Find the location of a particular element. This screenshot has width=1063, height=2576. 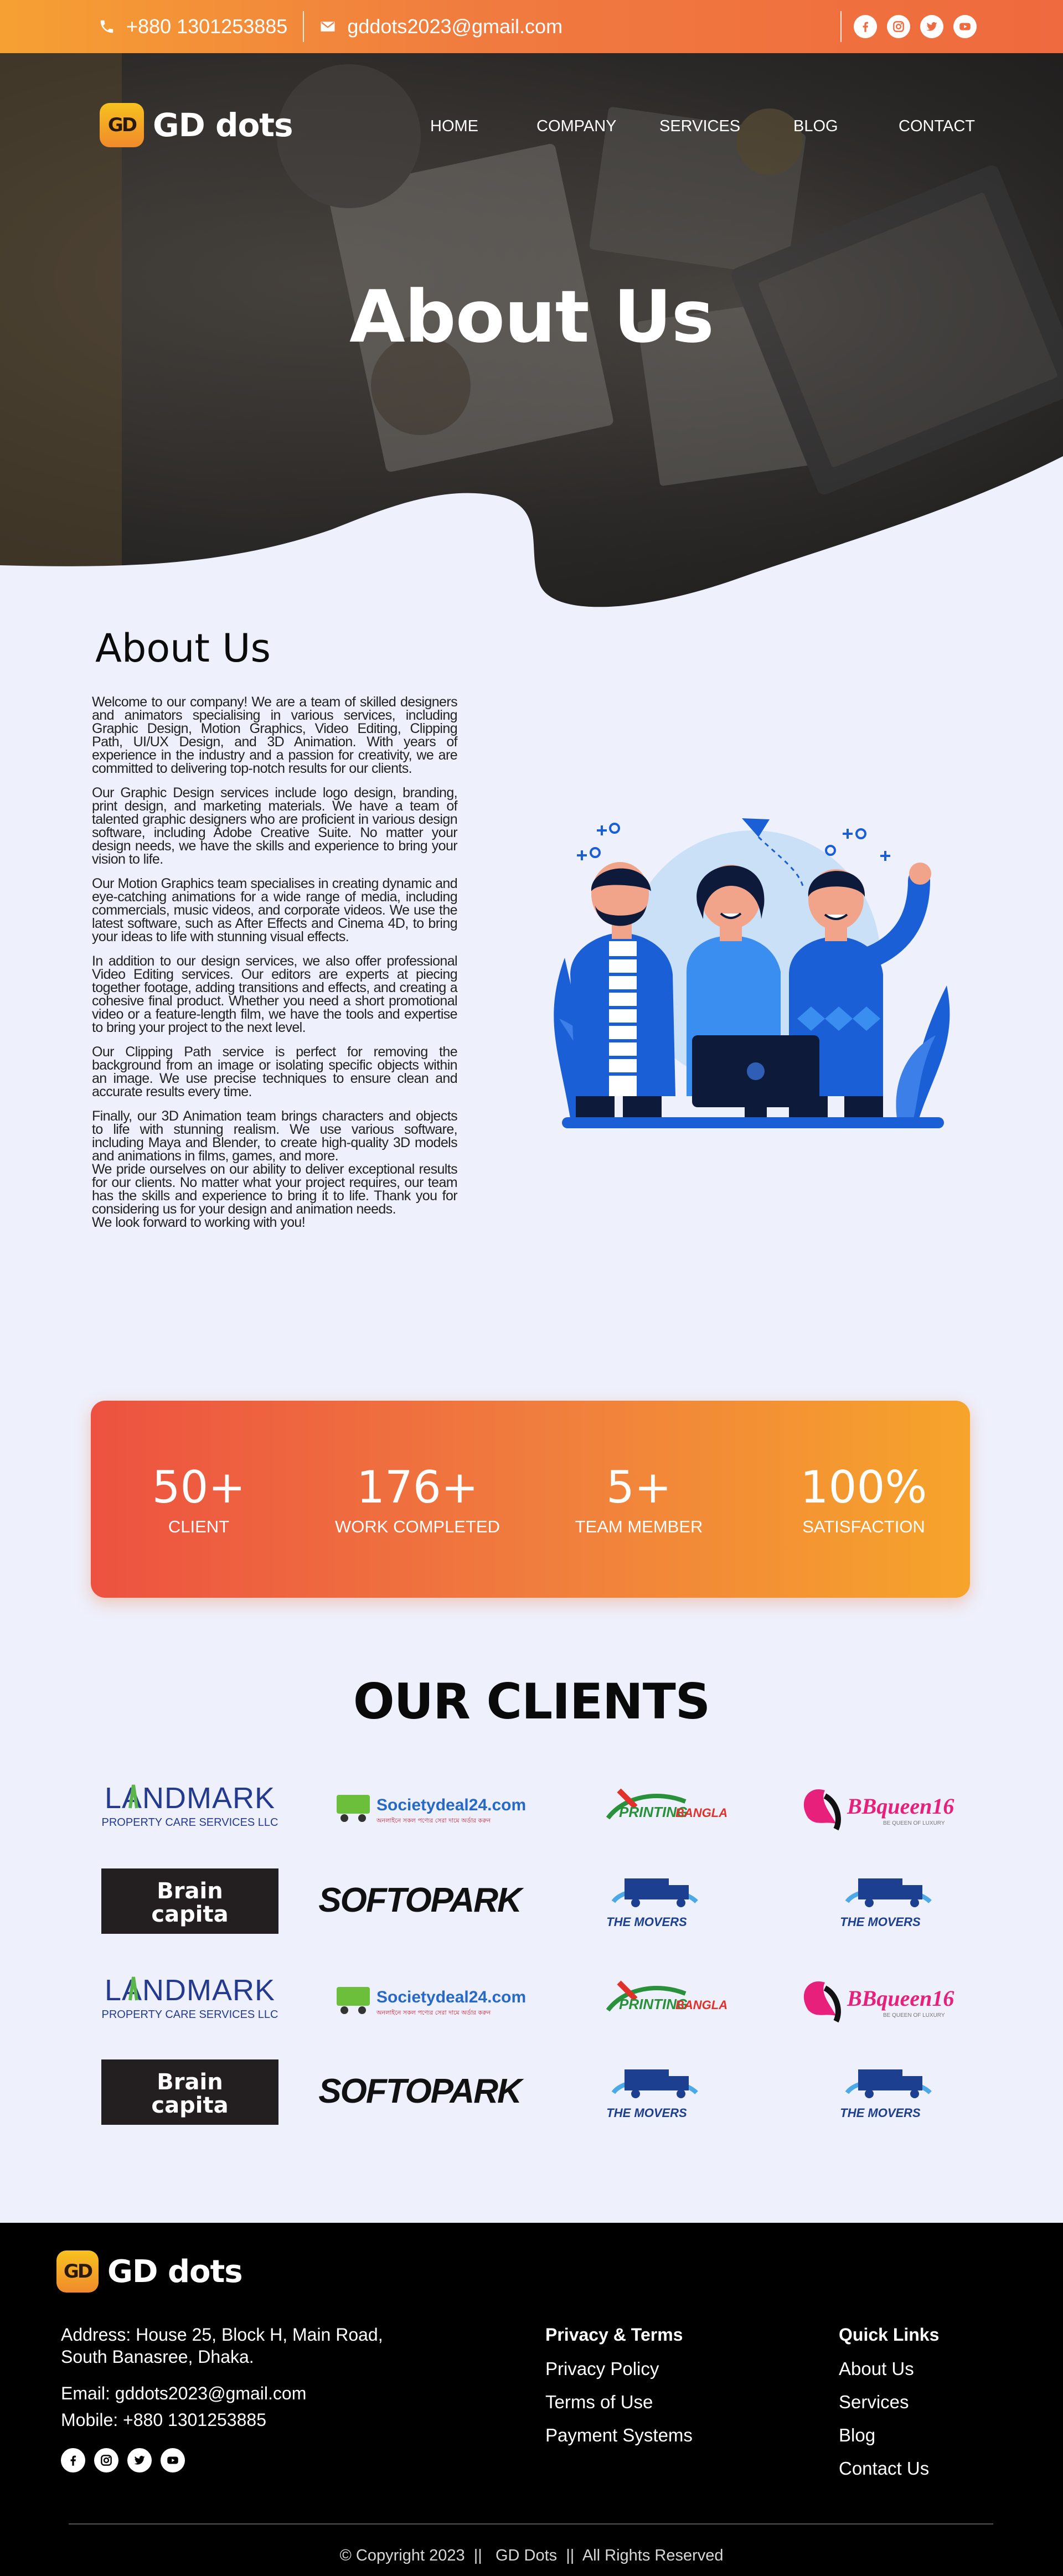

footer-column-title: Privacy & Terms is located at coordinates (614, 2335).